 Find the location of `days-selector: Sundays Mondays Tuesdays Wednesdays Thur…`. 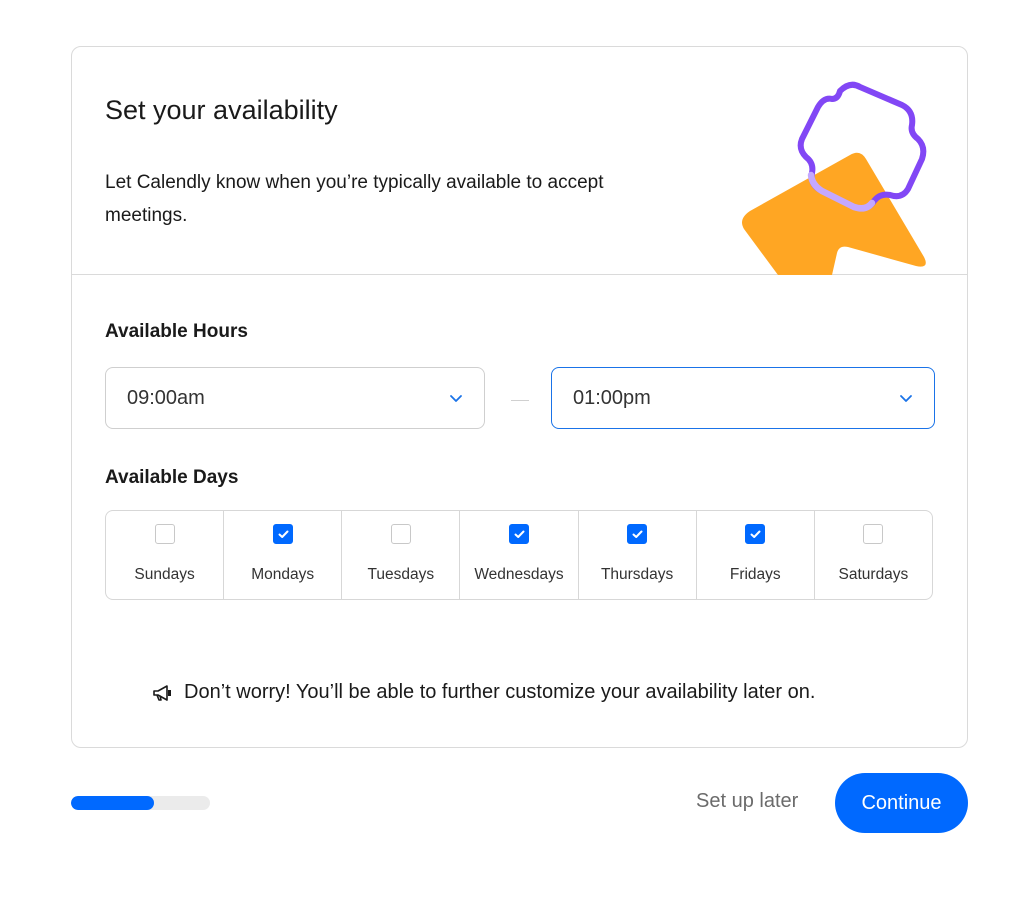

days-selector: Sundays Mondays Tuesdays Wednesdays Thur… is located at coordinates (519, 555).